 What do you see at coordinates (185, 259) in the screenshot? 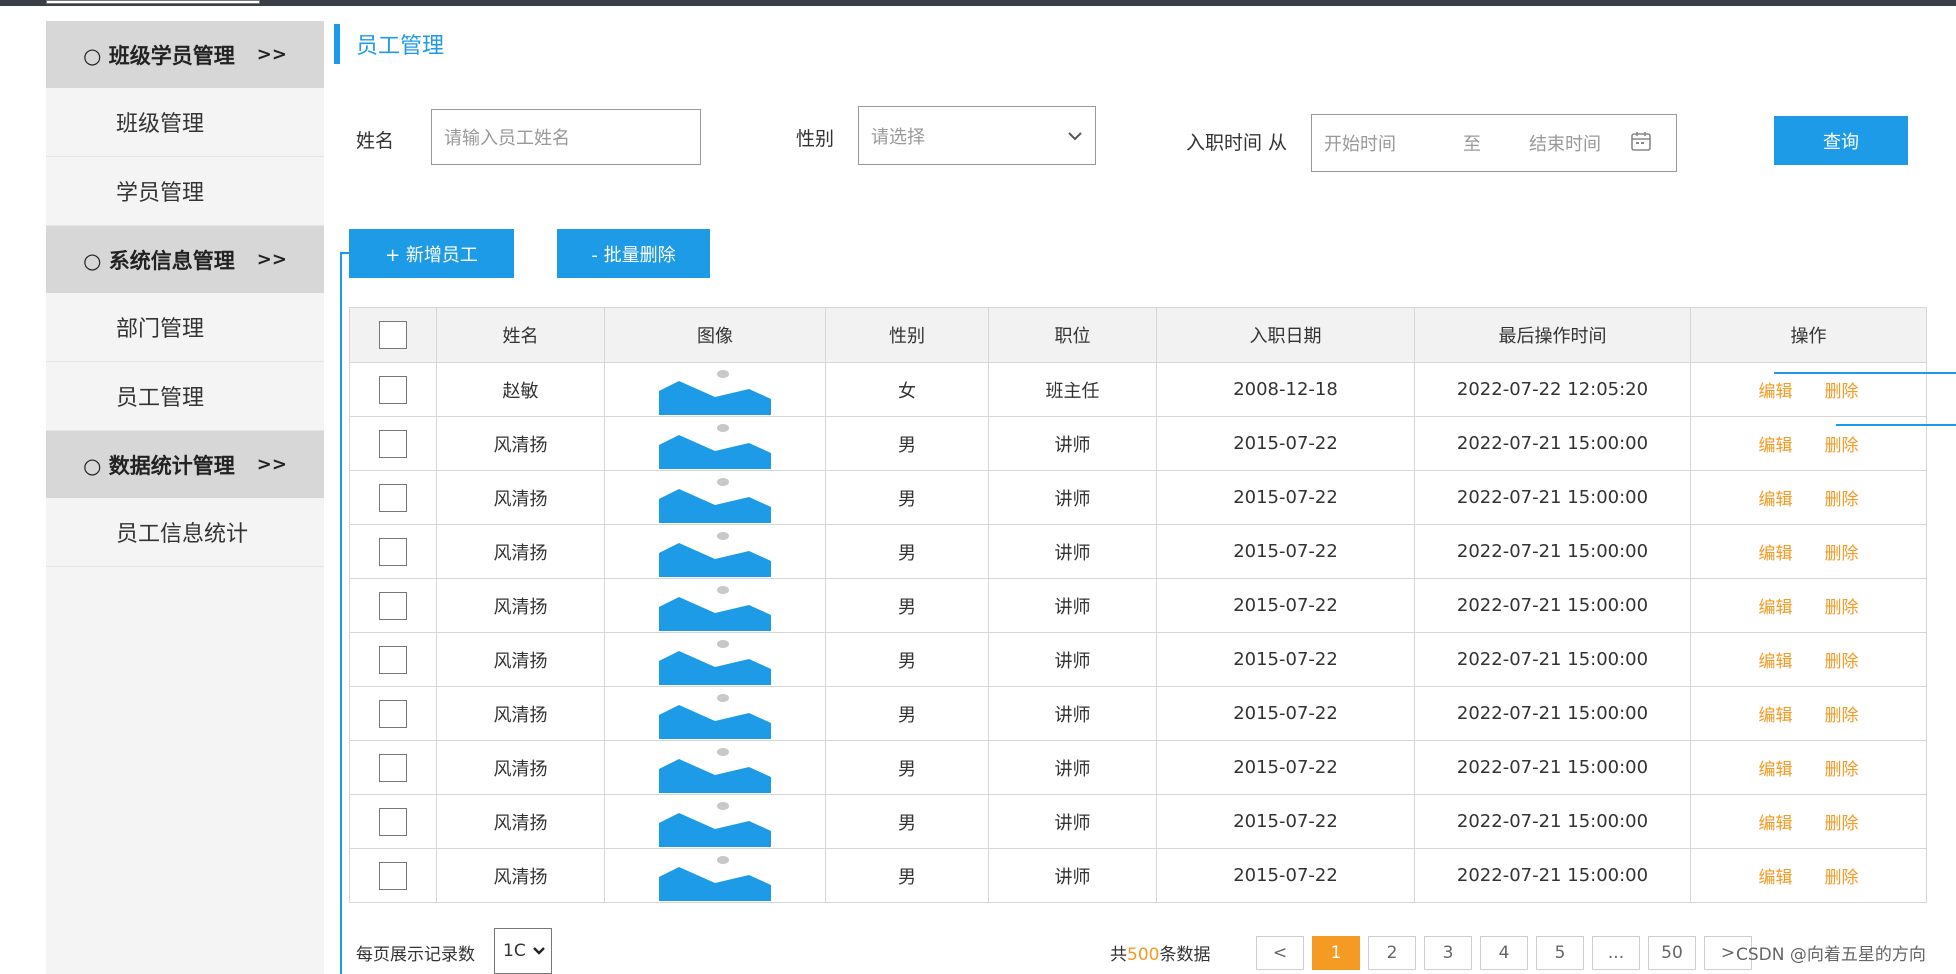
I see `sidebar-group-system-info: ○ 系统信息管理 >>` at bounding box center [185, 259].